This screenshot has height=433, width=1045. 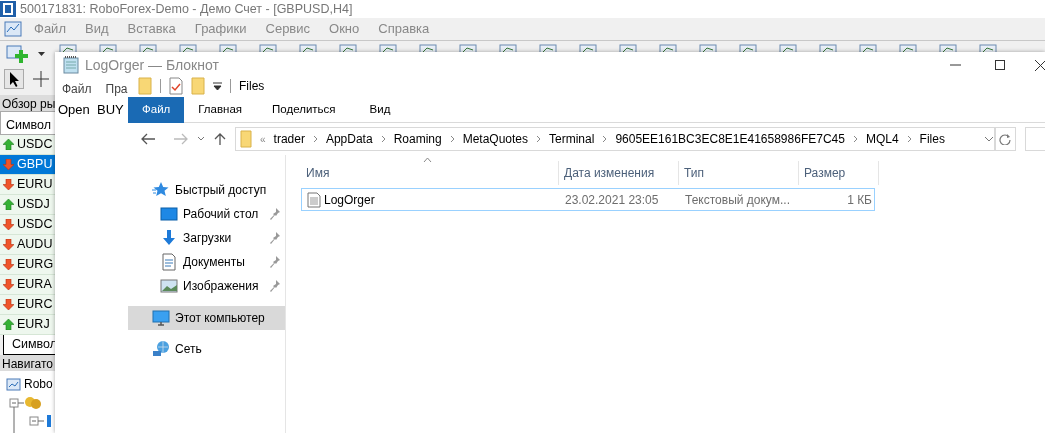 What do you see at coordinates (882, 139) in the screenshot?
I see `breadcrumb-item: MQL4` at bounding box center [882, 139].